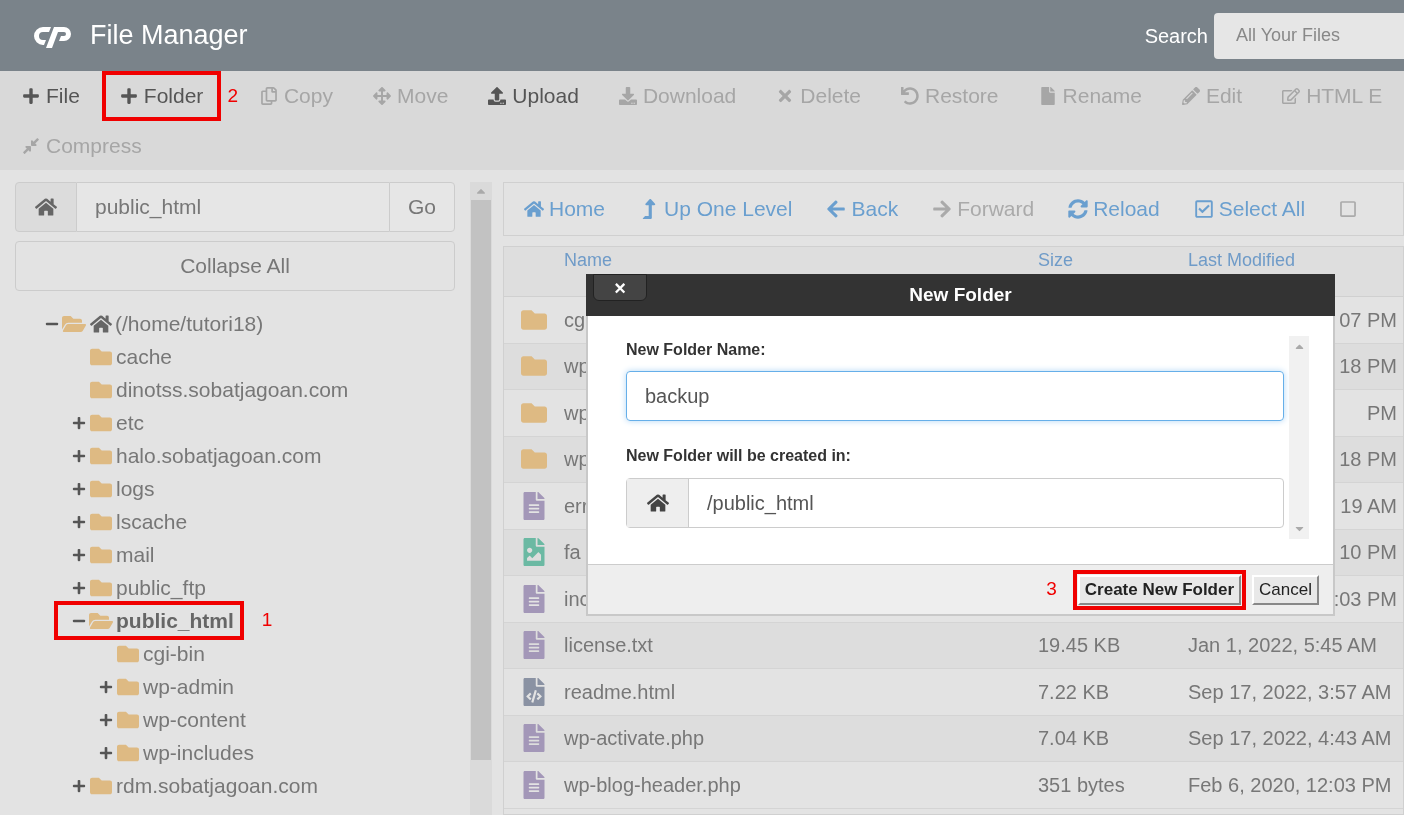 This screenshot has width=1404, height=815. Describe the element at coordinates (1368, 320) in the screenshot. I see `modified-date: 07 PM` at that location.